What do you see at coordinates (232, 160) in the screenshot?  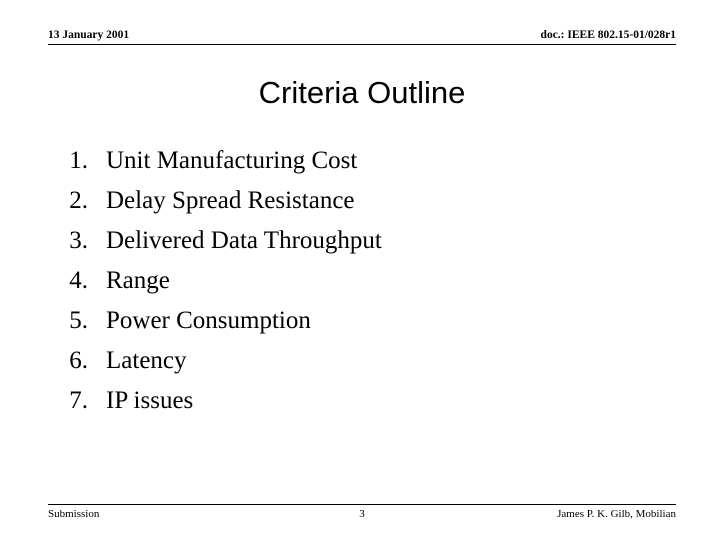 I see `list-item-label: Unit Manufacturing Cost` at bounding box center [232, 160].